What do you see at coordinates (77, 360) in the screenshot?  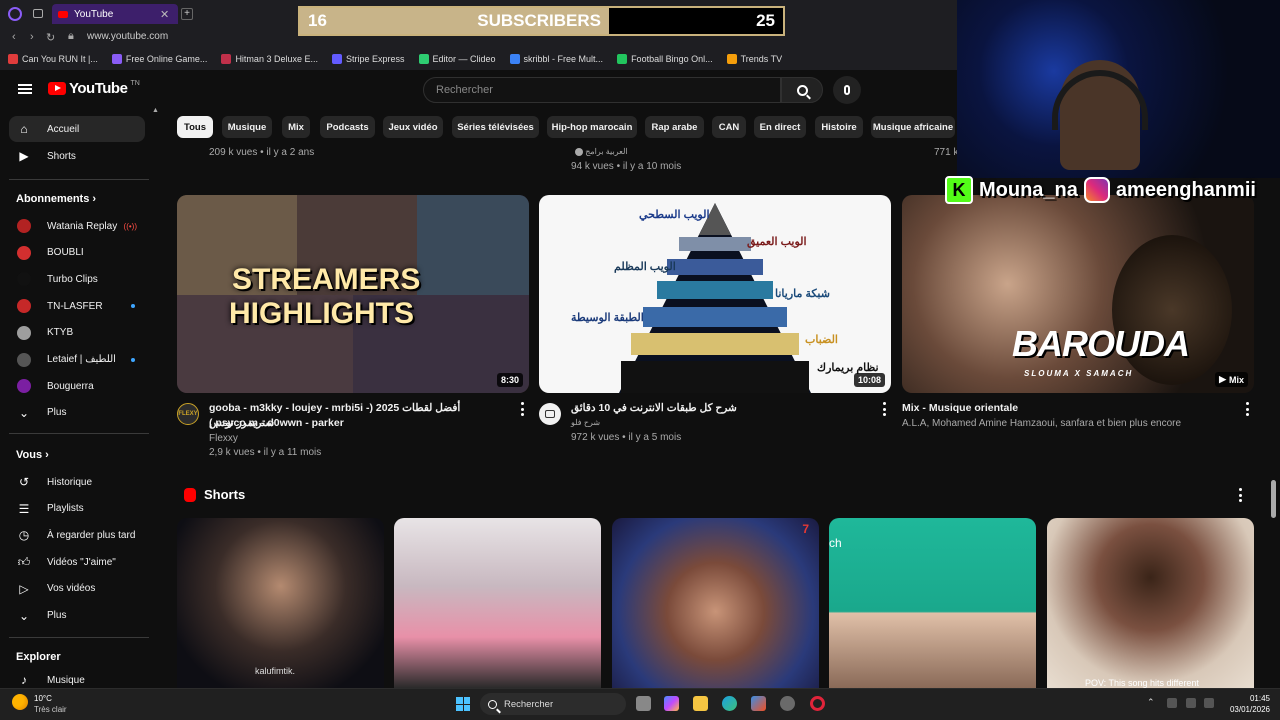 I see `sidebar-item: Letaief | اللطيف` at bounding box center [77, 360].